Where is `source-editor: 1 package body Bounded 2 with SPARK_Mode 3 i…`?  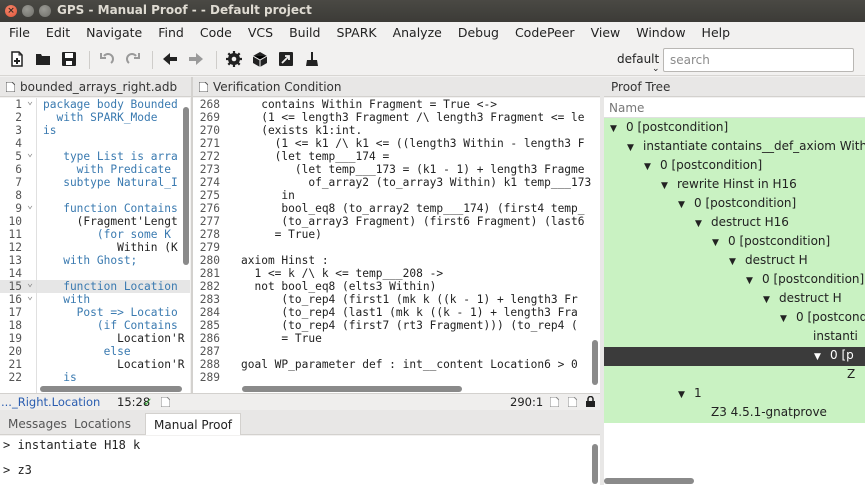 source-editor: 1 package body Bounded 2 with SPARK_Mode 3 i… is located at coordinates (95, 245).